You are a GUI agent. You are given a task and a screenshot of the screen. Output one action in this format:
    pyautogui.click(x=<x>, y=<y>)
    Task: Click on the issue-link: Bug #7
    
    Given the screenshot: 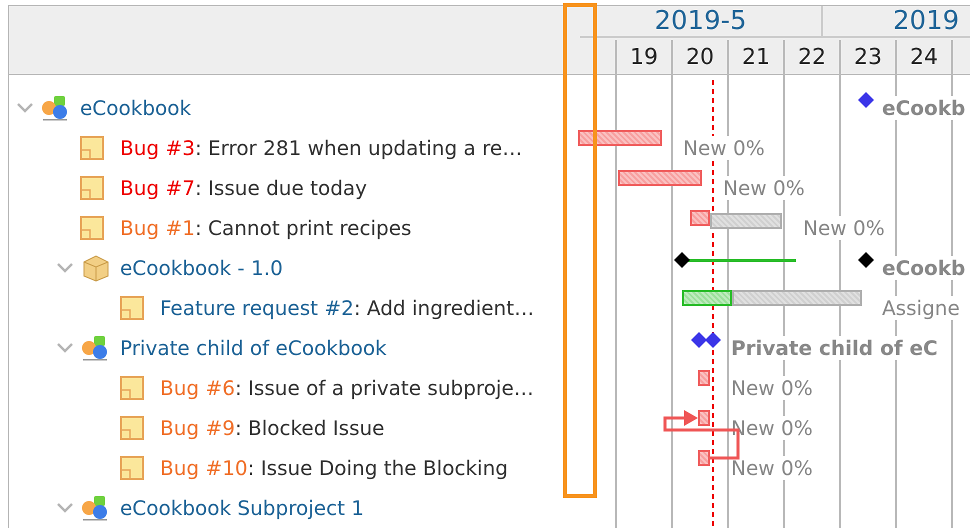 What is the action you would take?
    pyautogui.click(x=157, y=188)
    